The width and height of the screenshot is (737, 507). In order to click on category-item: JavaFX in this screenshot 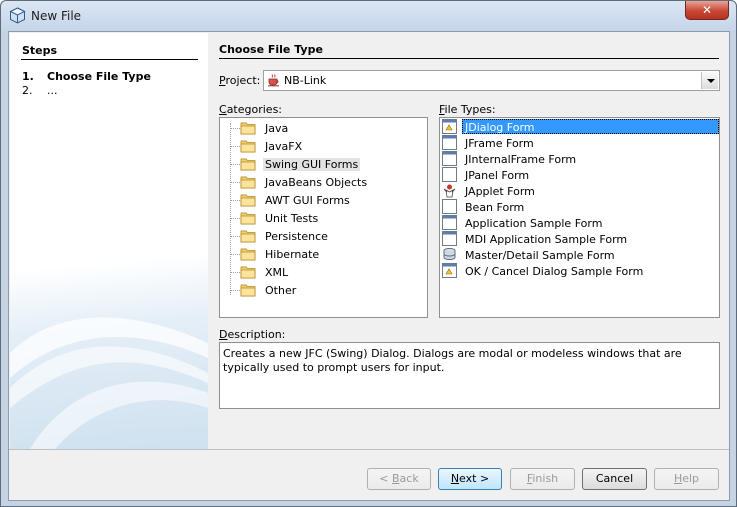, I will do `click(320, 146)`.